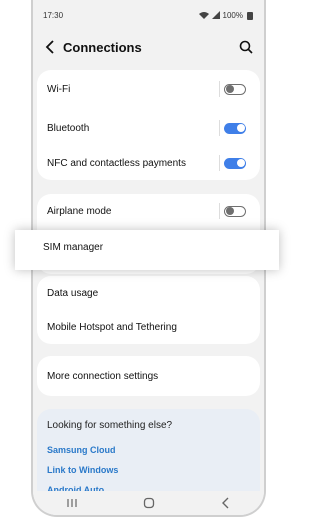  I want to click on airplane-label: Airplane mode, so click(79, 211).